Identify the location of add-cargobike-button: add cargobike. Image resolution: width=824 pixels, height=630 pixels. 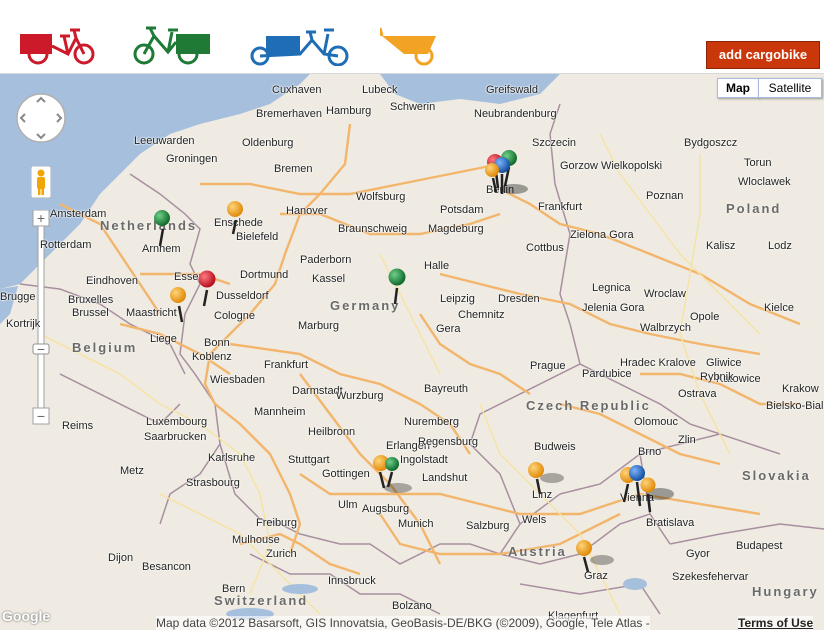
(763, 55).